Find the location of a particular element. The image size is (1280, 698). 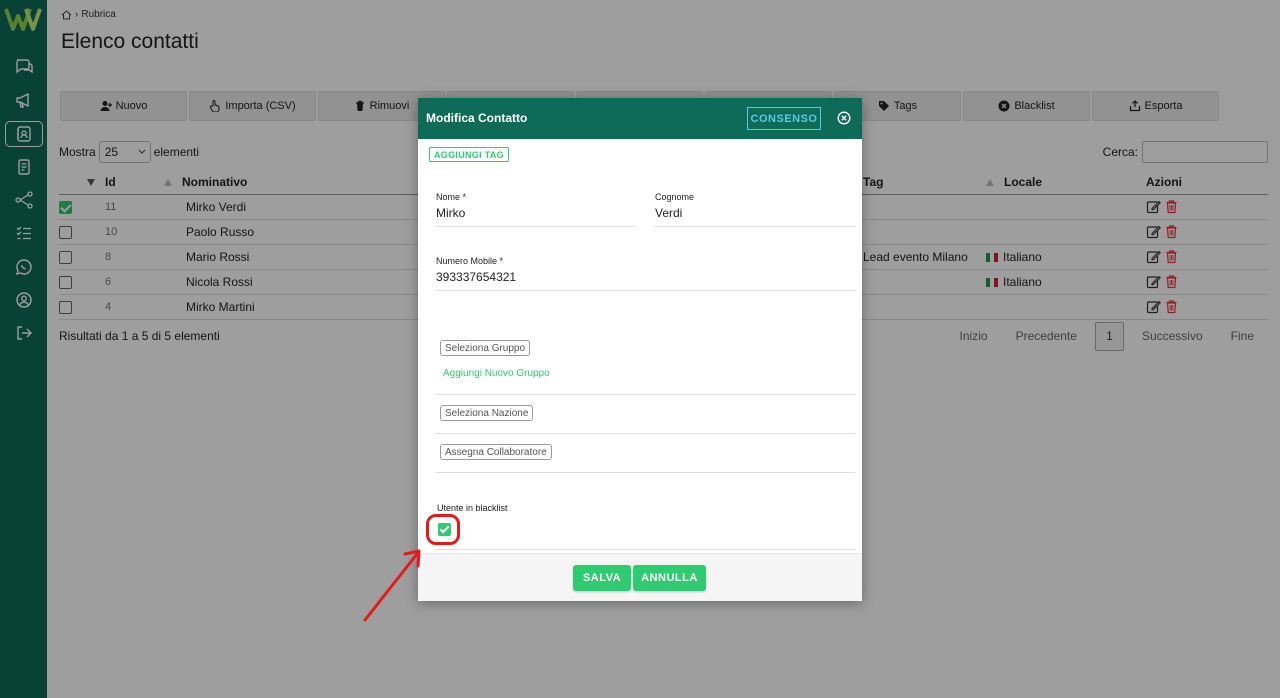

modal-header: Modifica Contatto CONSENSO is located at coordinates (640, 118).